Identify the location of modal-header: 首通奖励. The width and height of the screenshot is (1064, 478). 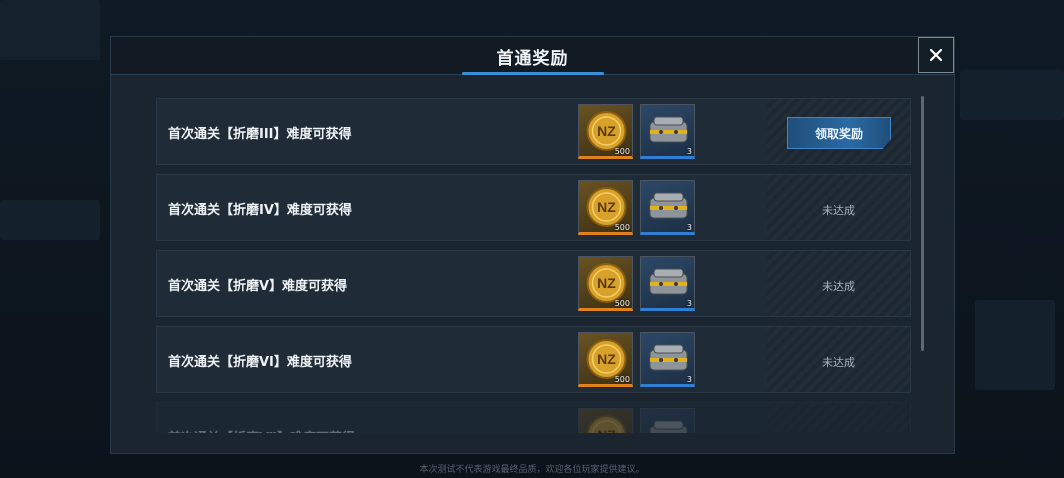
(532, 56).